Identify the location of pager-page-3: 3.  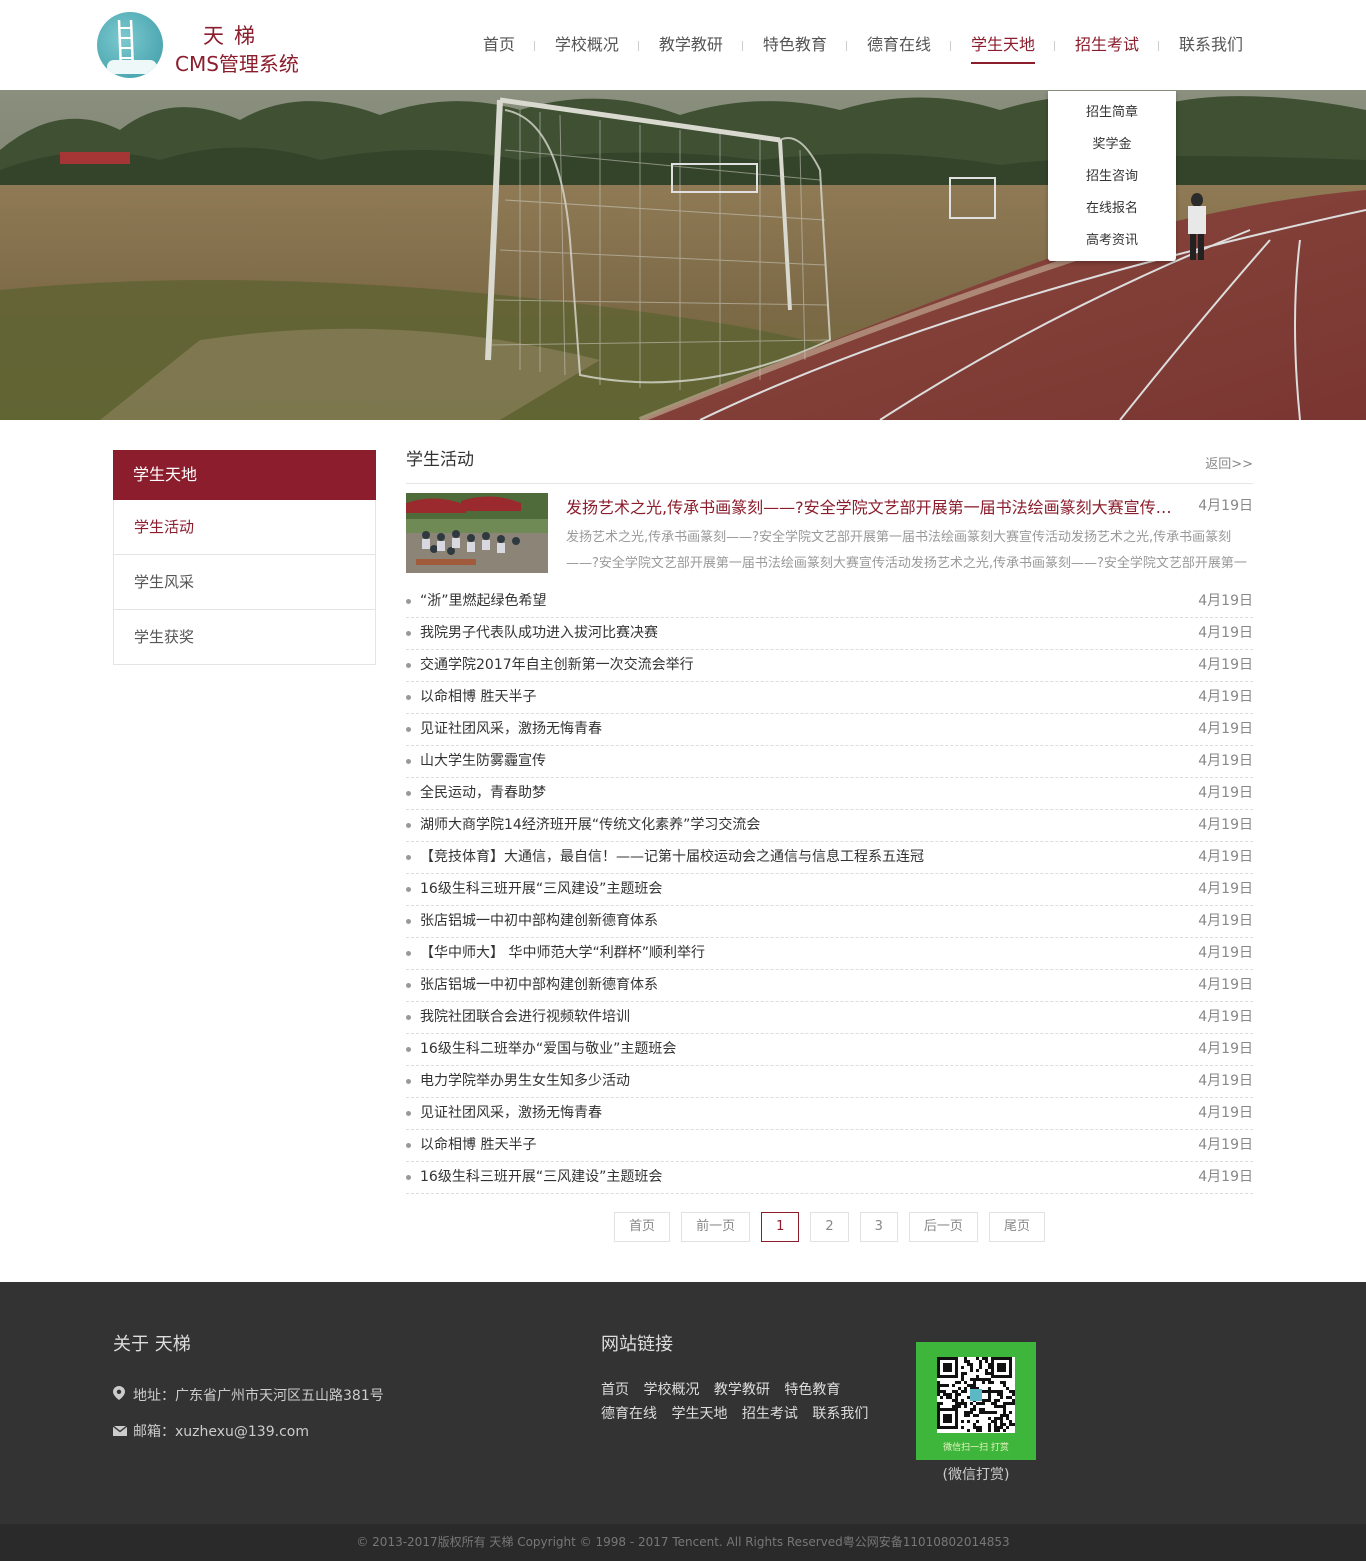
(878, 1227).